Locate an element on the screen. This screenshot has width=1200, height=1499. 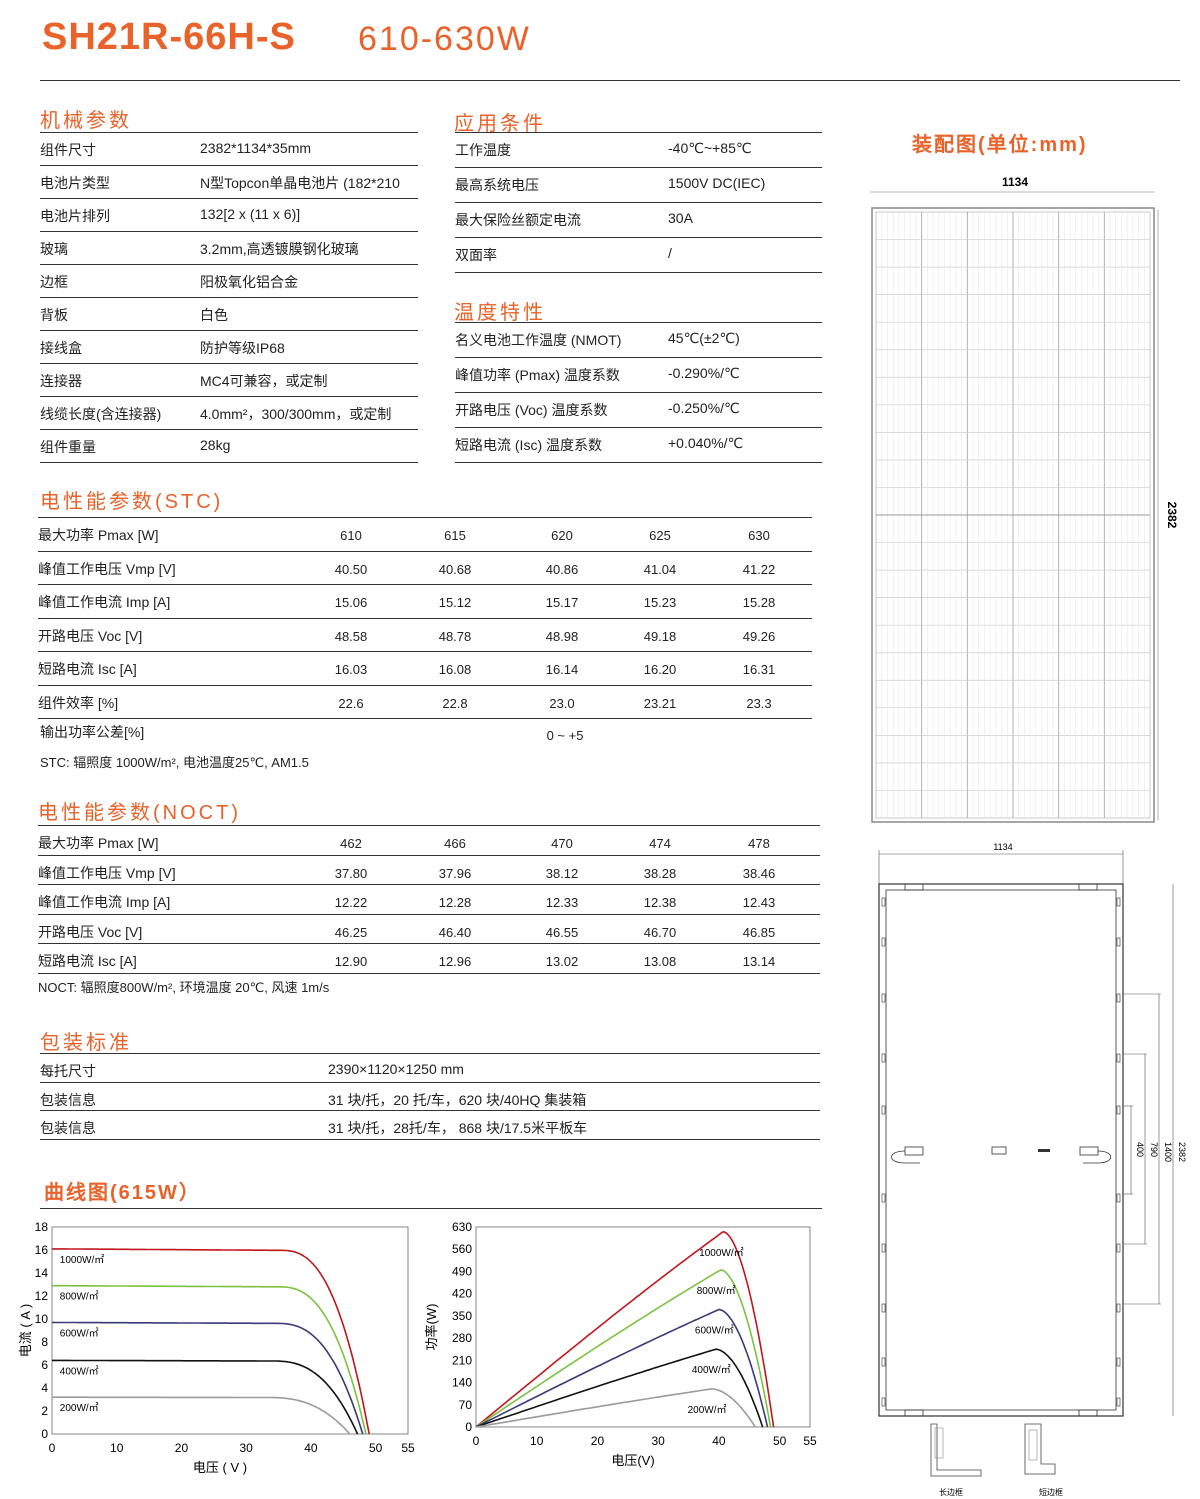
x-tick-label: 0 is located at coordinates (52, 1448).